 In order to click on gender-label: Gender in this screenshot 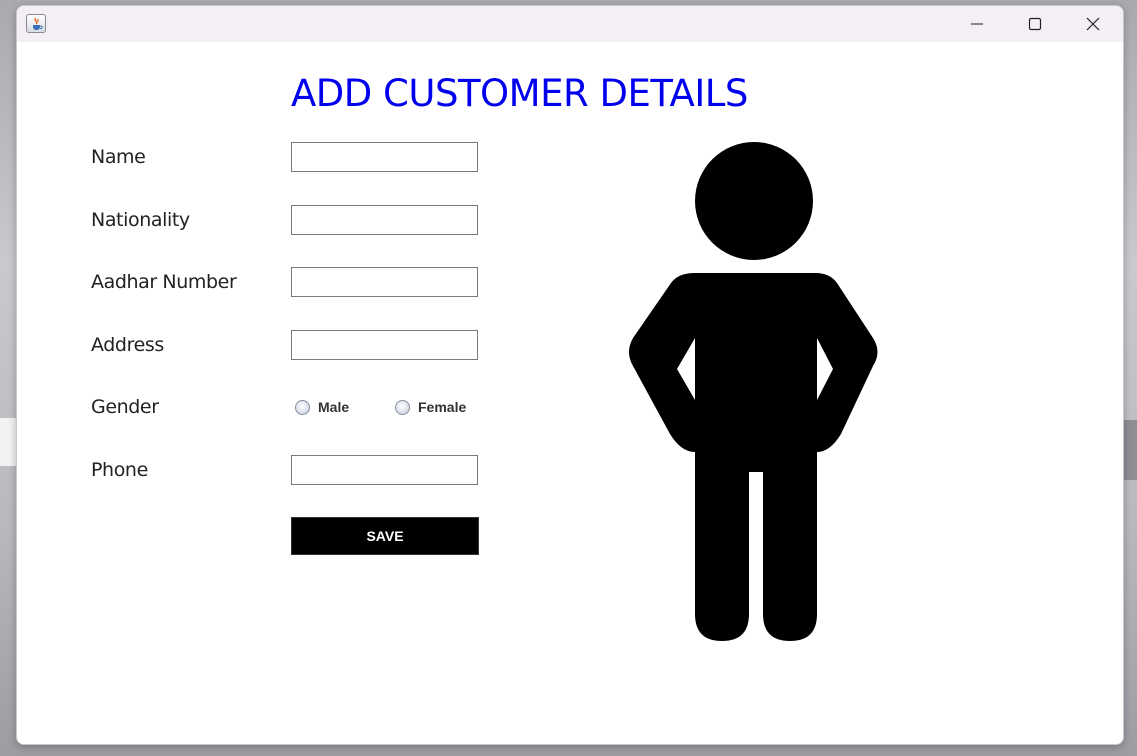, I will do `click(125, 407)`.